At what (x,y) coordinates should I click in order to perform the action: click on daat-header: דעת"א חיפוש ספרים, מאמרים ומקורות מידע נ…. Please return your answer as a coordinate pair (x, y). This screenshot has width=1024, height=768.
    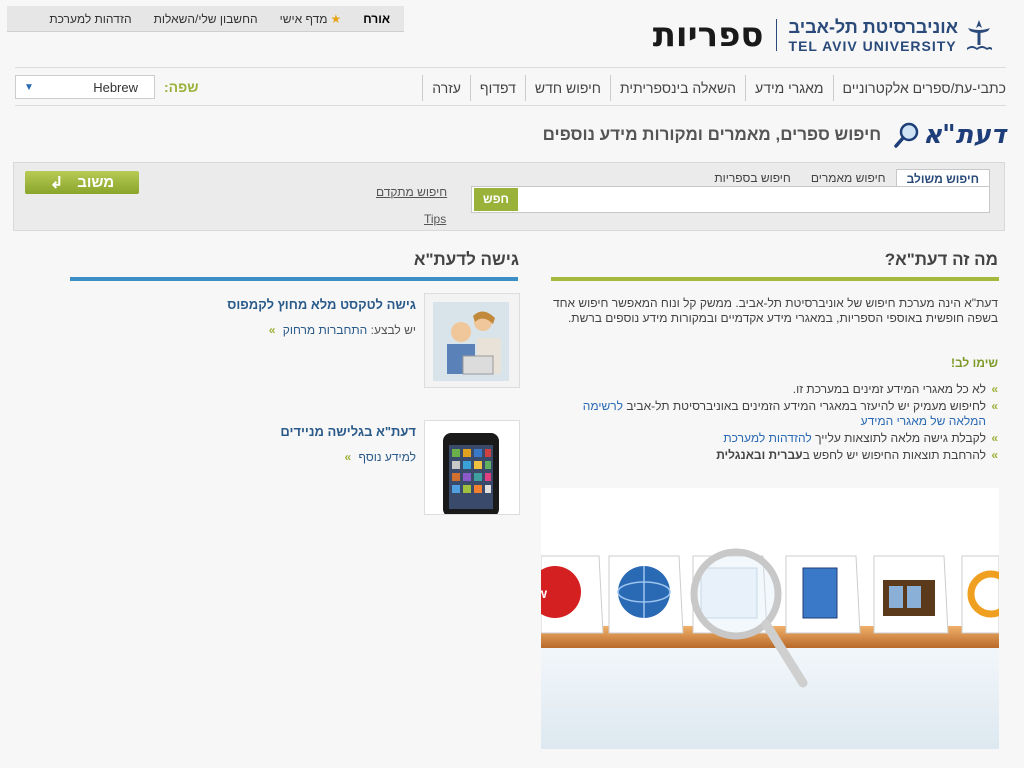
    Looking at the image, I should click on (774, 135).